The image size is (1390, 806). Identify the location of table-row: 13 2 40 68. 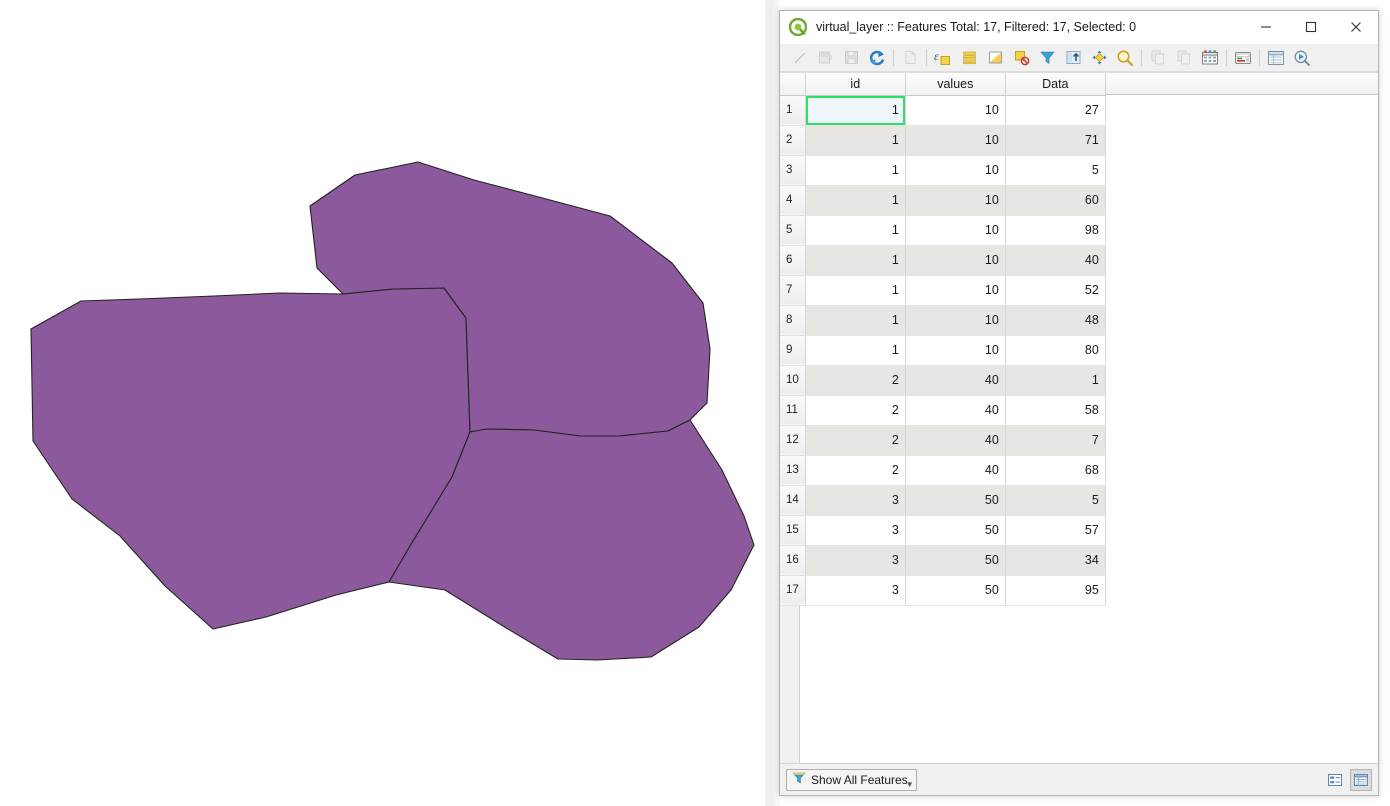
(943, 470).